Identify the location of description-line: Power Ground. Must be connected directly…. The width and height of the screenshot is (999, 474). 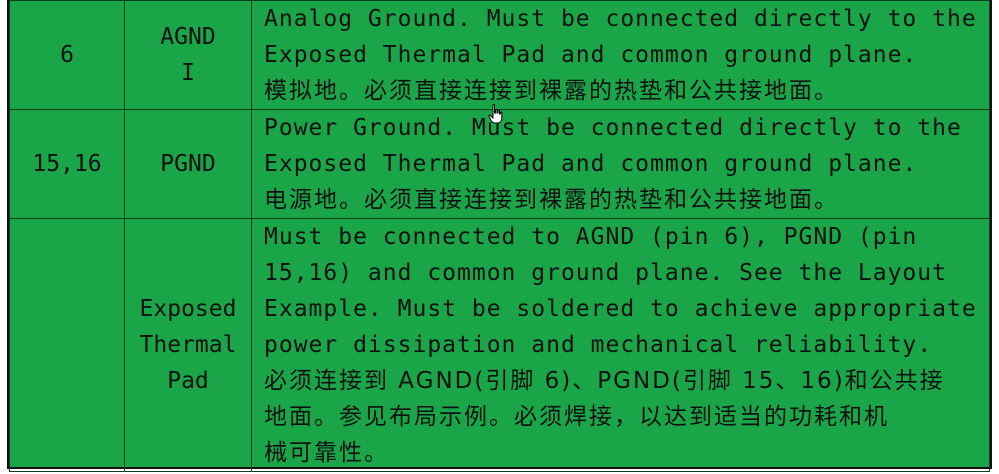
(613, 128).